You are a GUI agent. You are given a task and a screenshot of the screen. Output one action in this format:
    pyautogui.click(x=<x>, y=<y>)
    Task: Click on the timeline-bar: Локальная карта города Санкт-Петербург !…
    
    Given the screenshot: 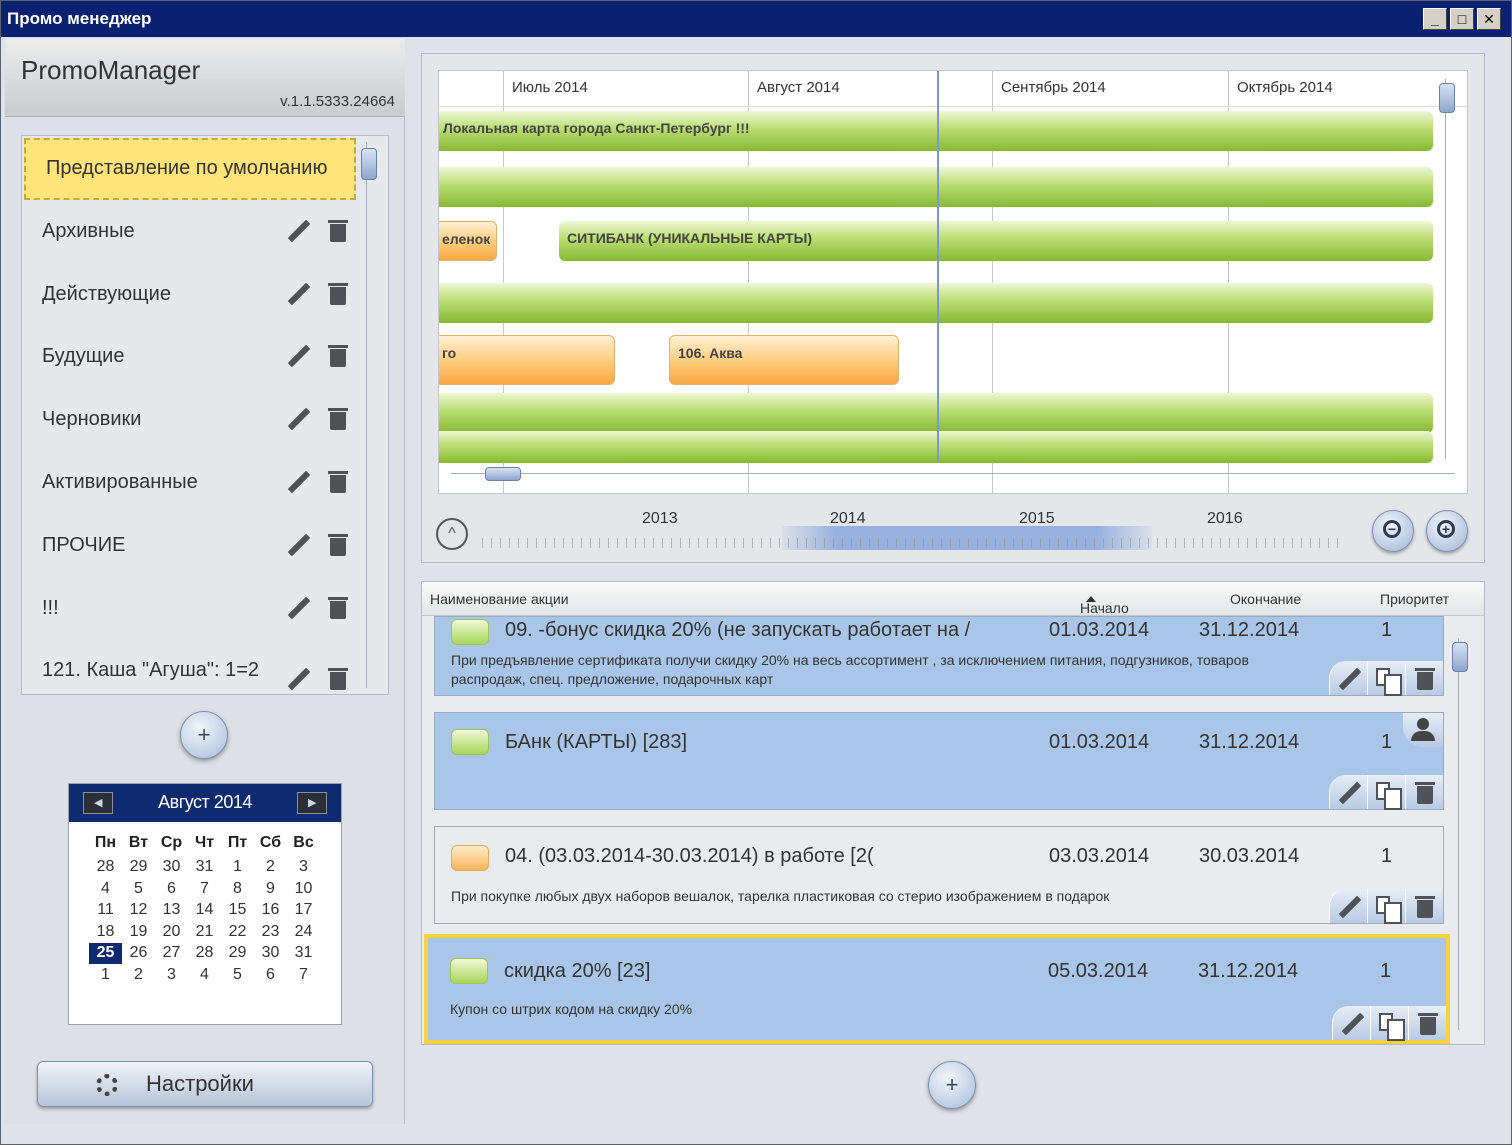 What is the action you would take?
    pyautogui.click(x=936, y=131)
    